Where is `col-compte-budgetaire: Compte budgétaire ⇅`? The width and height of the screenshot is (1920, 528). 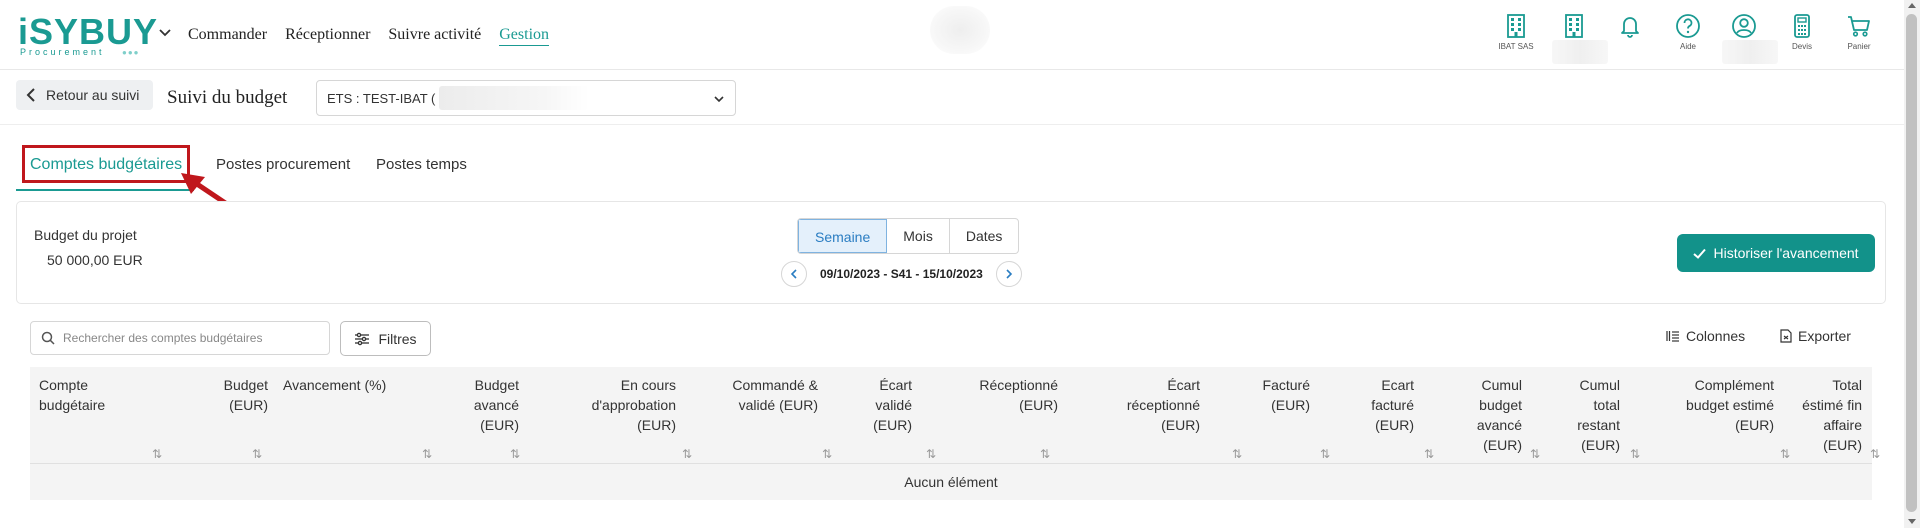 col-compte-budgetaire: Compte budgétaire ⇅ is located at coordinates (102, 418).